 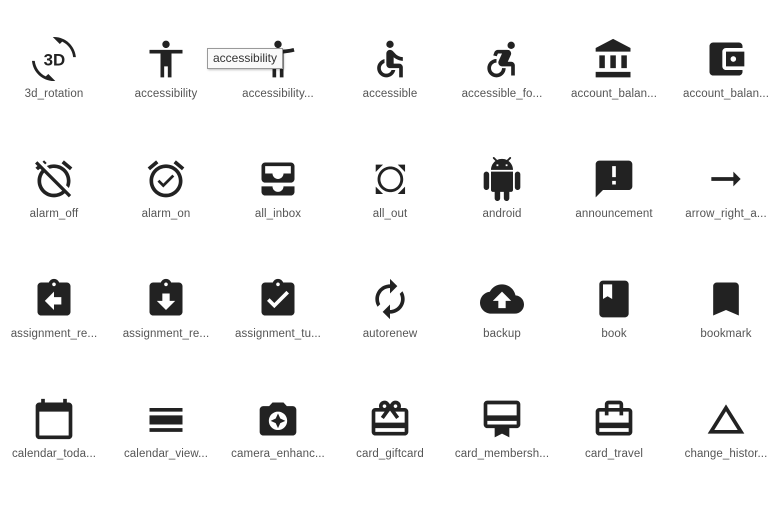 What do you see at coordinates (614, 59) in the screenshot?
I see `account-balance-icon` at bounding box center [614, 59].